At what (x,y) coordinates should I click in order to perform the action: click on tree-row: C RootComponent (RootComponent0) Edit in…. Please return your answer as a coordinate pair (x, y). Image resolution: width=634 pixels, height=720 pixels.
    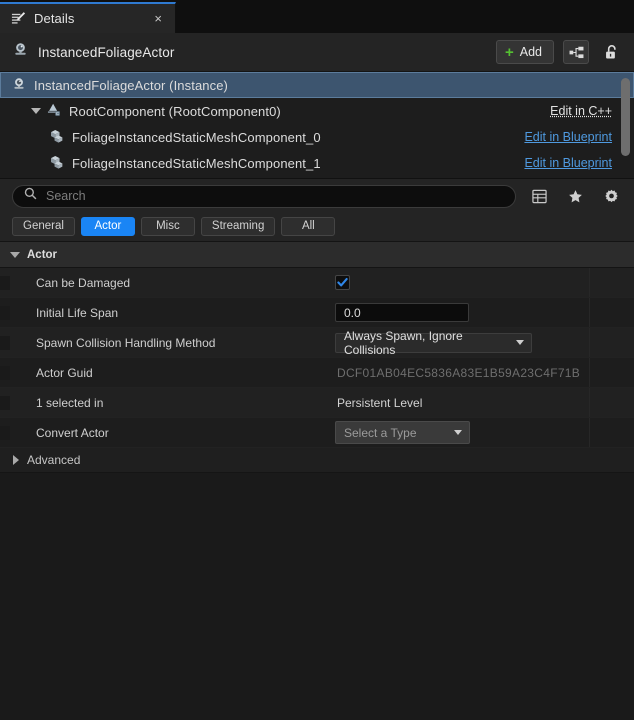
    Looking at the image, I should click on (317, 111).